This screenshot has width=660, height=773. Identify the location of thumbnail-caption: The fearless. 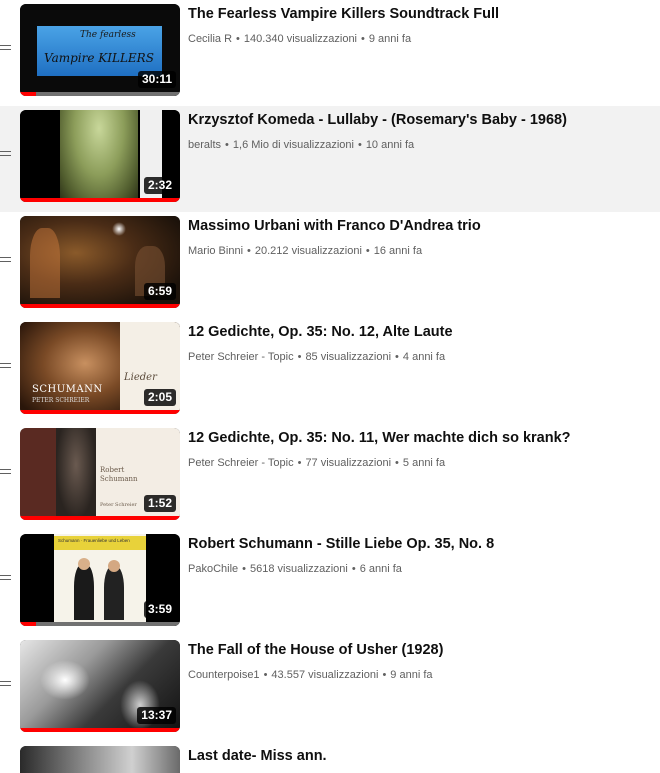
(108, 35).